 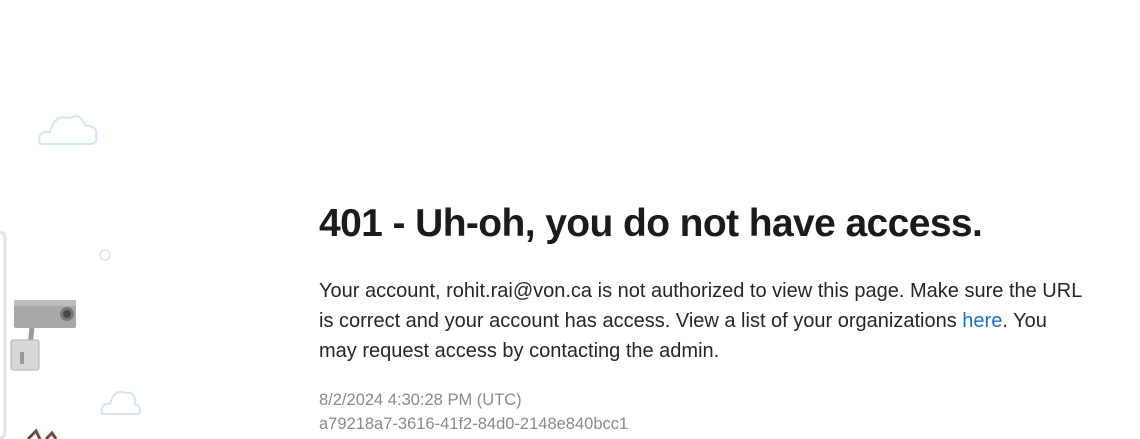 I want to click on message-prefix: Your account,, so click(x=383, y=291).